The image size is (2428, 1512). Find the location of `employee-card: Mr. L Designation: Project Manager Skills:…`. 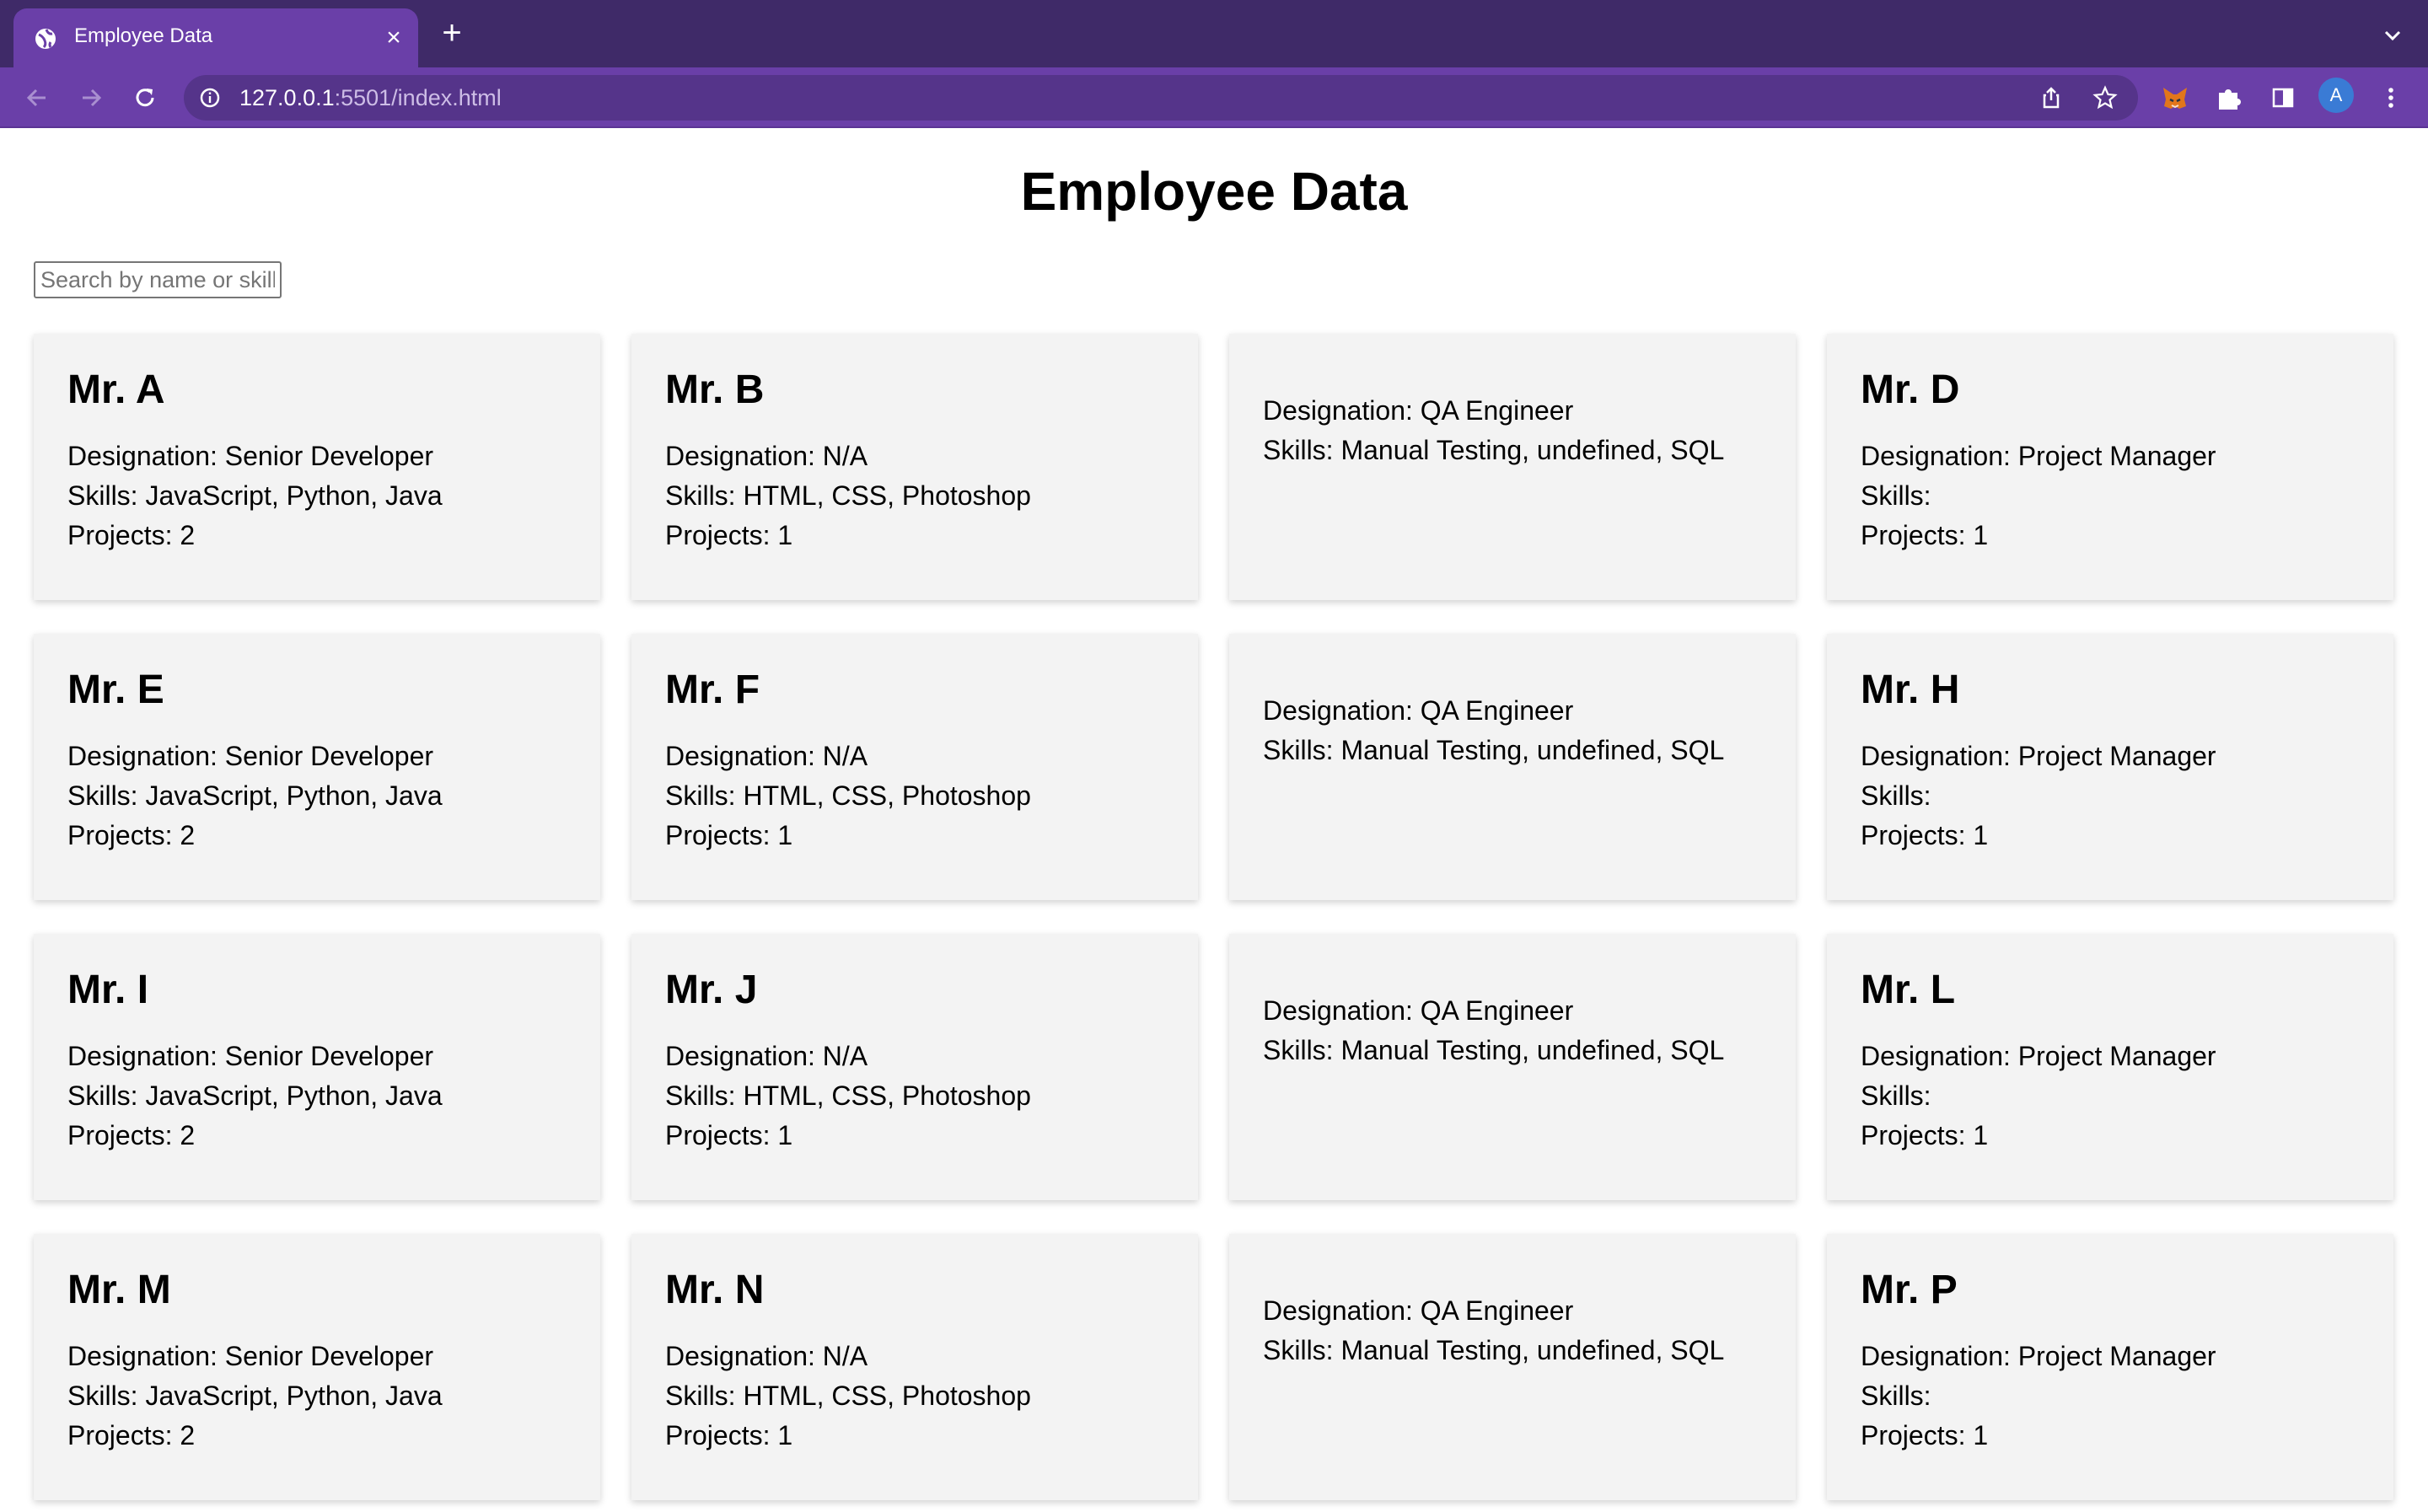

employee-card: Mr. L Designation: Project Manager Skills:… is located at coordinates (2110, 1067).